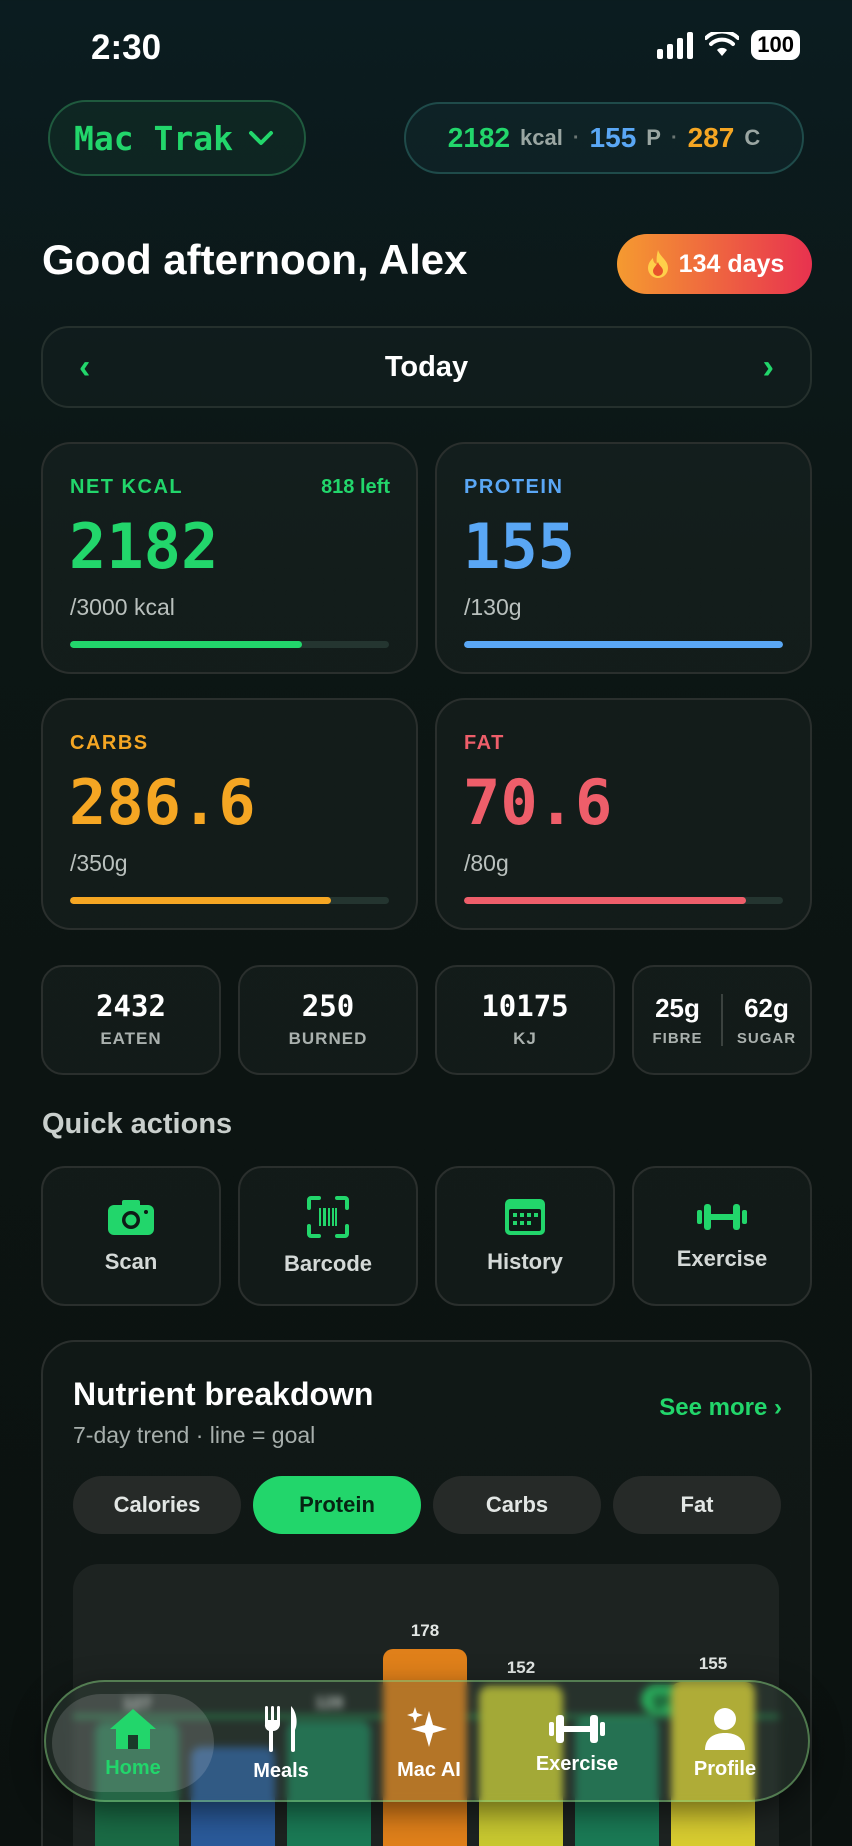  I want to click on scan-button: Scan, so click(131, 1236).